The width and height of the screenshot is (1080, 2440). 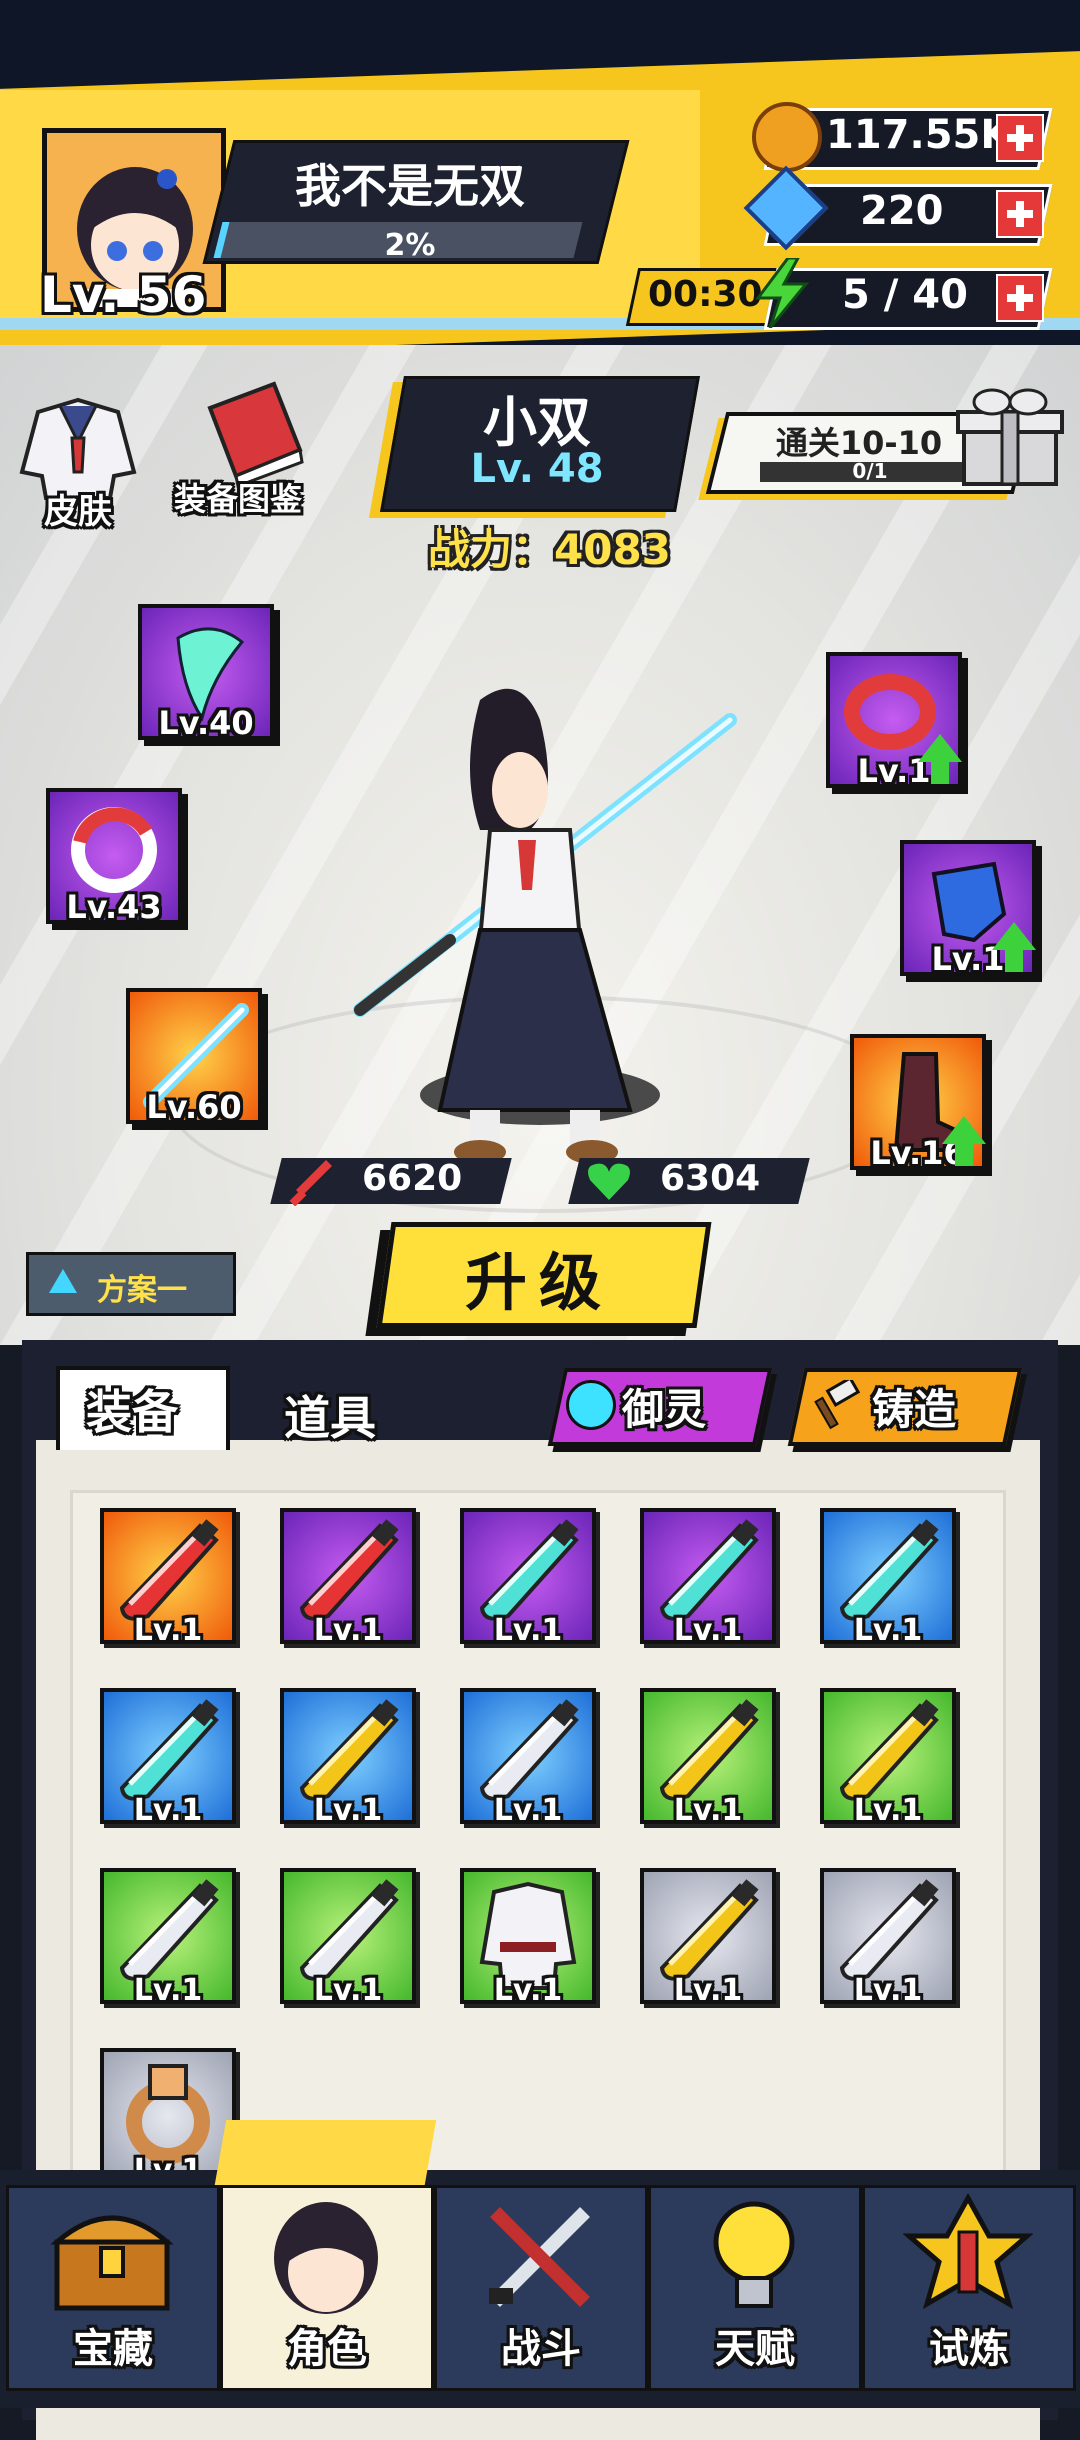 I want to click on plan-selector: 方案一, so click(x=131, y=1284).